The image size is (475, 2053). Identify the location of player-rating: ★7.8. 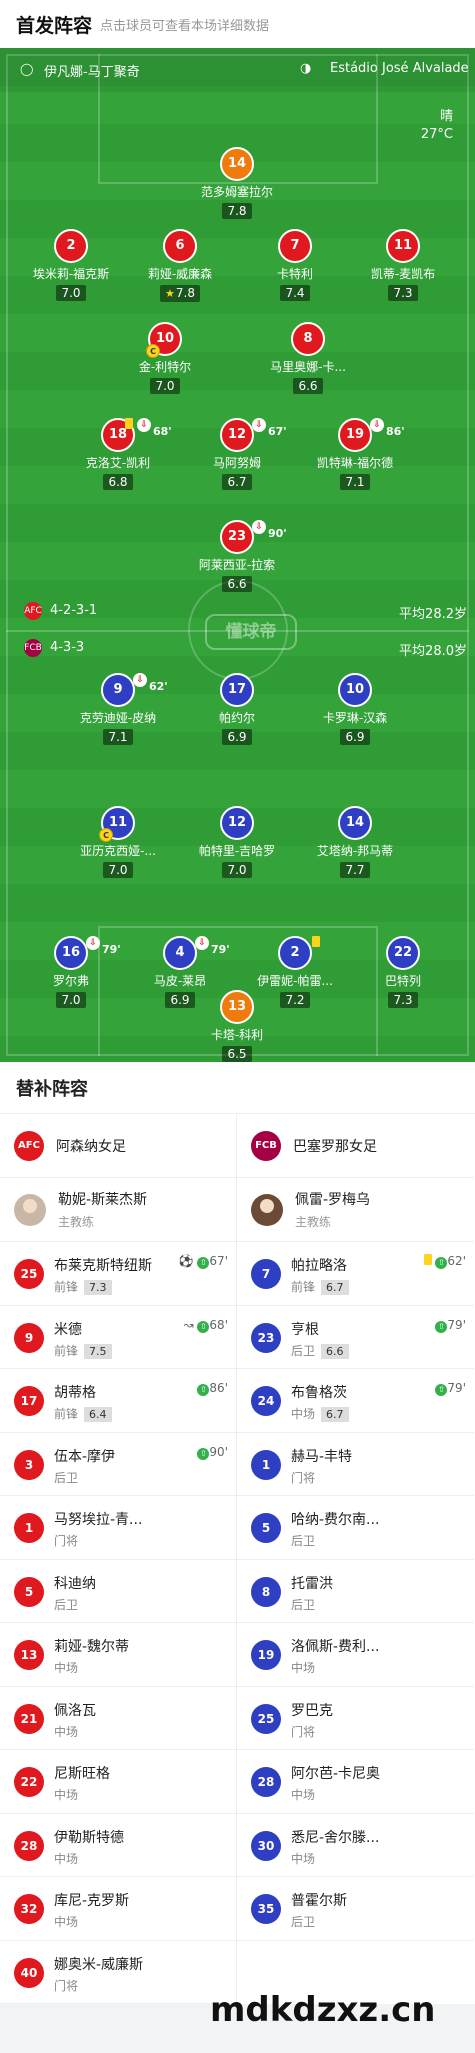
(180, 293).